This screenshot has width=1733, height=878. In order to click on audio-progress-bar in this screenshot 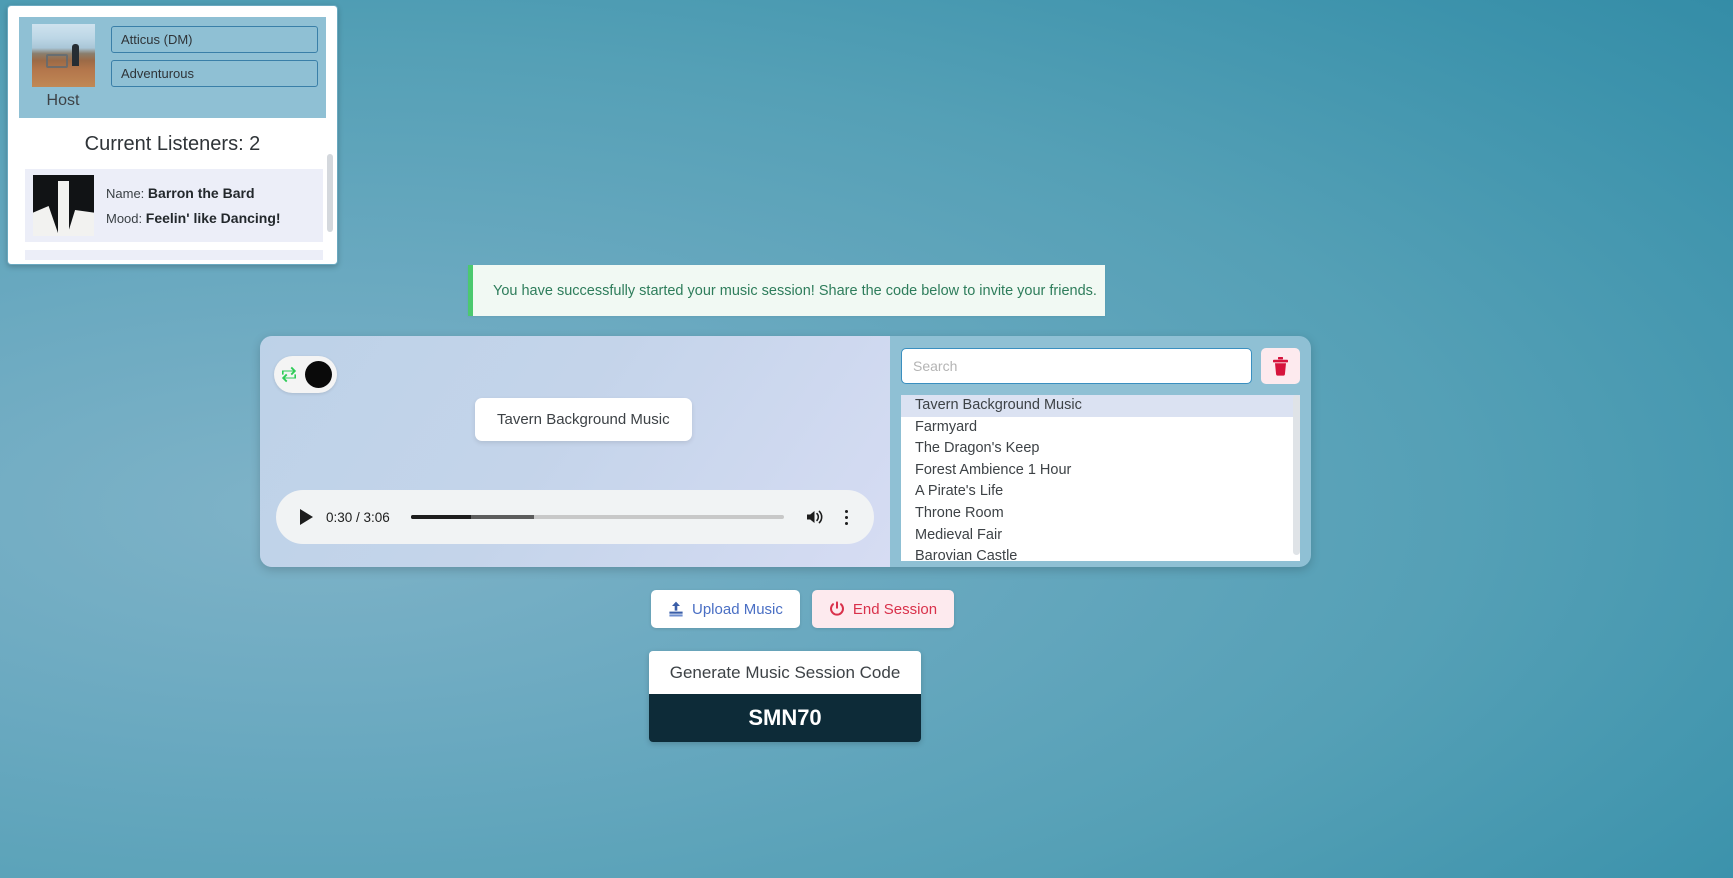, I will do `click(597, 517)`.